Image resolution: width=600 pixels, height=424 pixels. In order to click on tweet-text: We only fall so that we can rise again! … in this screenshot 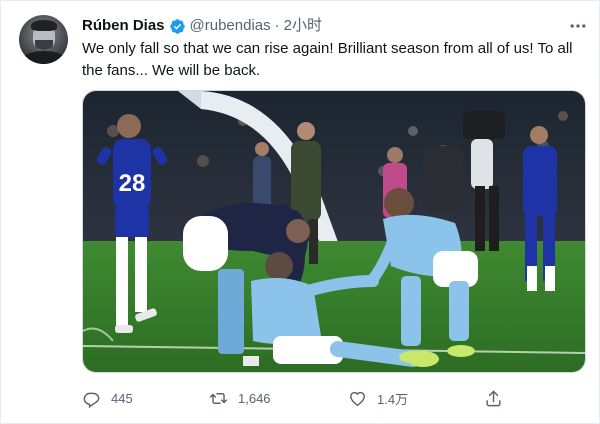, I will do `click(327, 59)`.